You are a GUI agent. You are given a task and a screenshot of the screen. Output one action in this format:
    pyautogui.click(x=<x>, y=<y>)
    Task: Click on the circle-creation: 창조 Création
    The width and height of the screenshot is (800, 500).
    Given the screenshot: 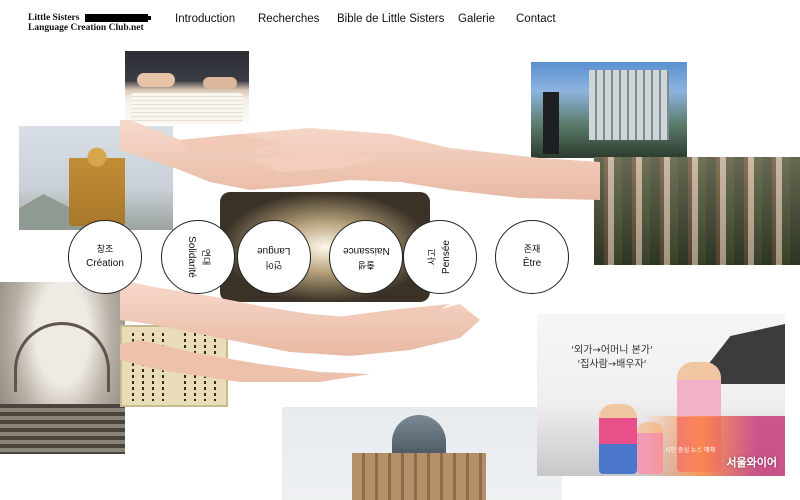 What is the action you would take?
    pyautogui.click(x=105, y=257)
    